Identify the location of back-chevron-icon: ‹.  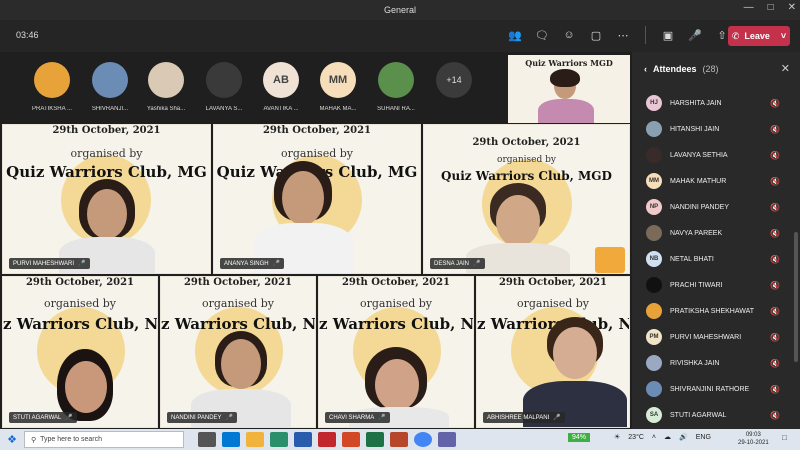
(645, 69).